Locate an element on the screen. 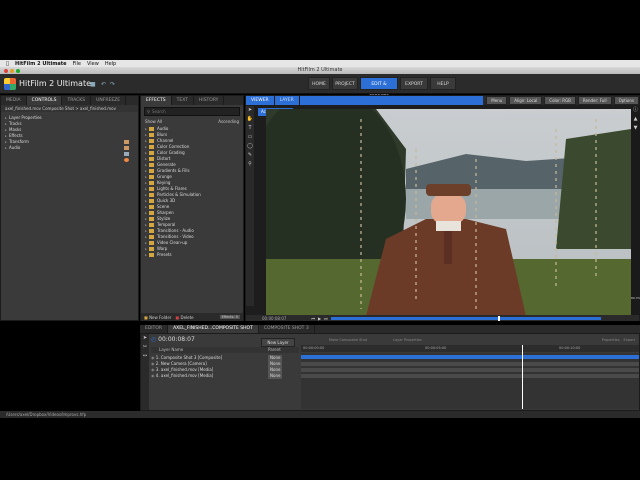 Image resolution: width=640 pixels, height=480 pixels. masks-icon is located at coordinates (126, 142).